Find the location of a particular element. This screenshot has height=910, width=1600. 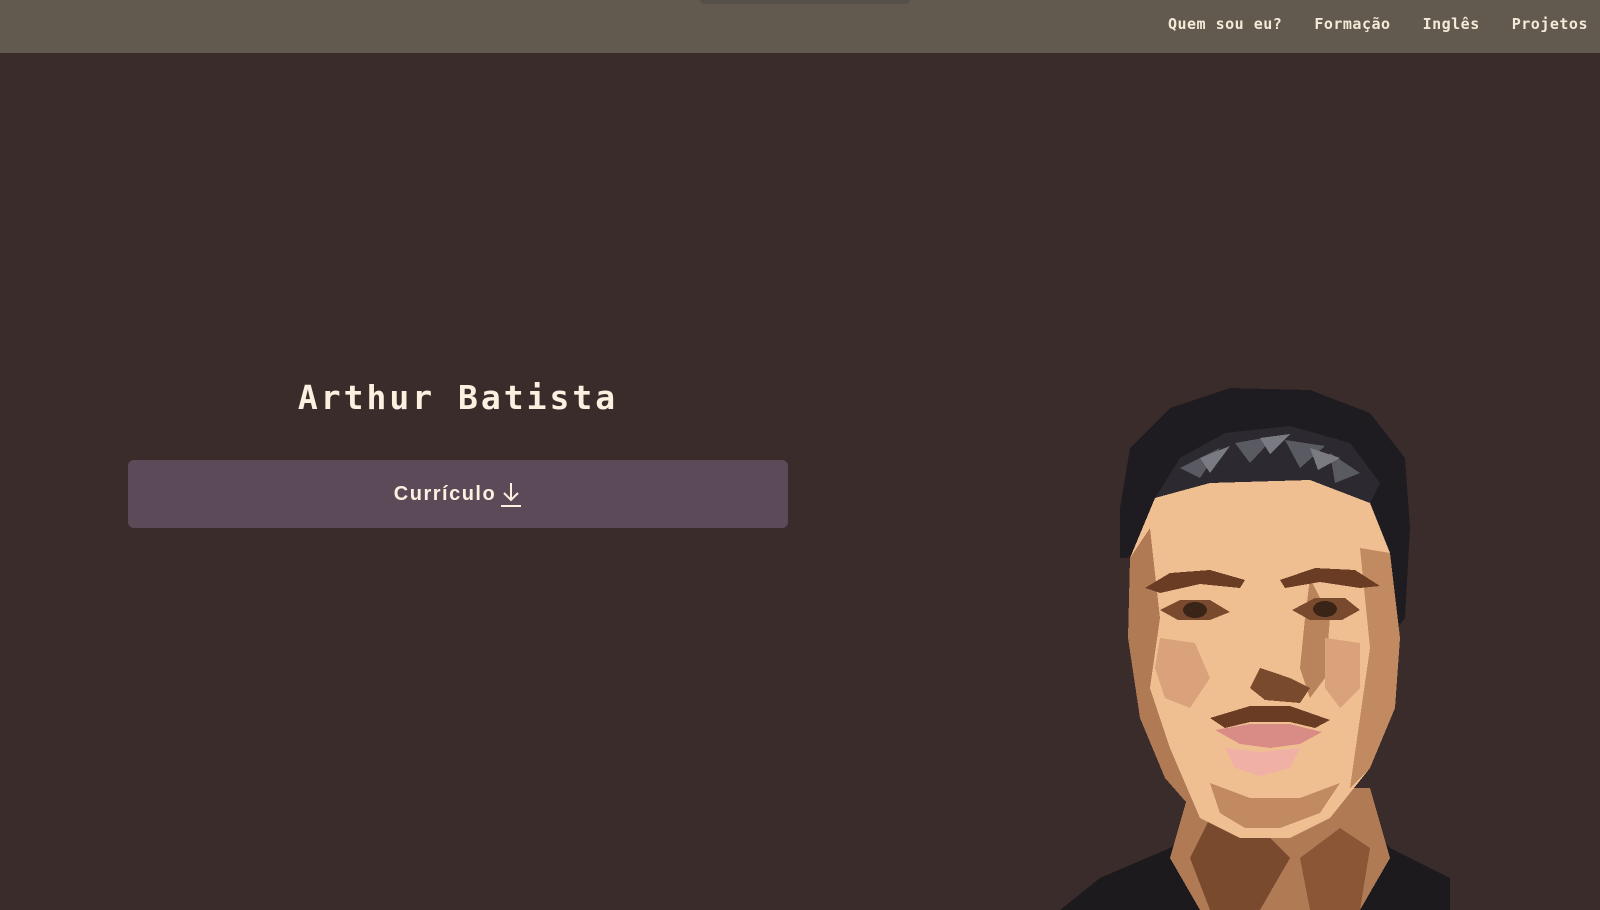

hero-name: Arthur Batista is located at coordinates (458, 397).